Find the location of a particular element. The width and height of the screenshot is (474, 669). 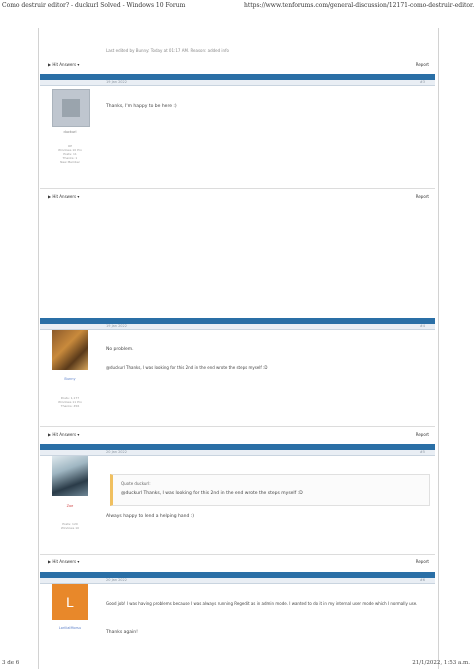

username: duckurl is located at coordinates (70, 132).